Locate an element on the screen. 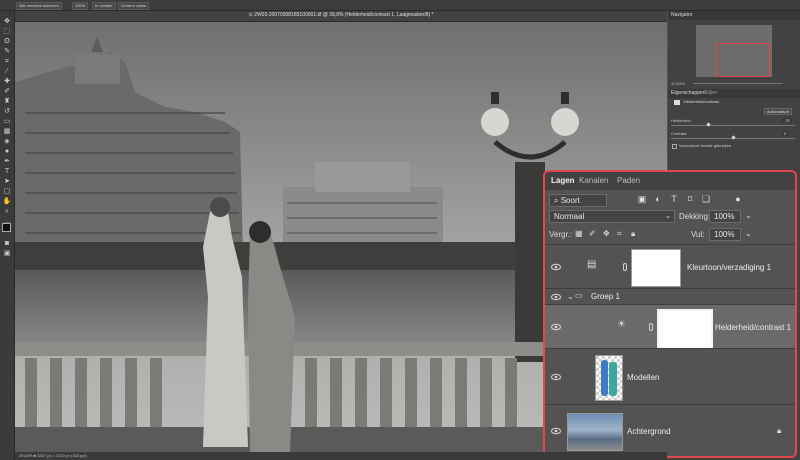 The image size is (800, 460). history-brush-tool-icon: ↺ is located at coordinates (7, 111).